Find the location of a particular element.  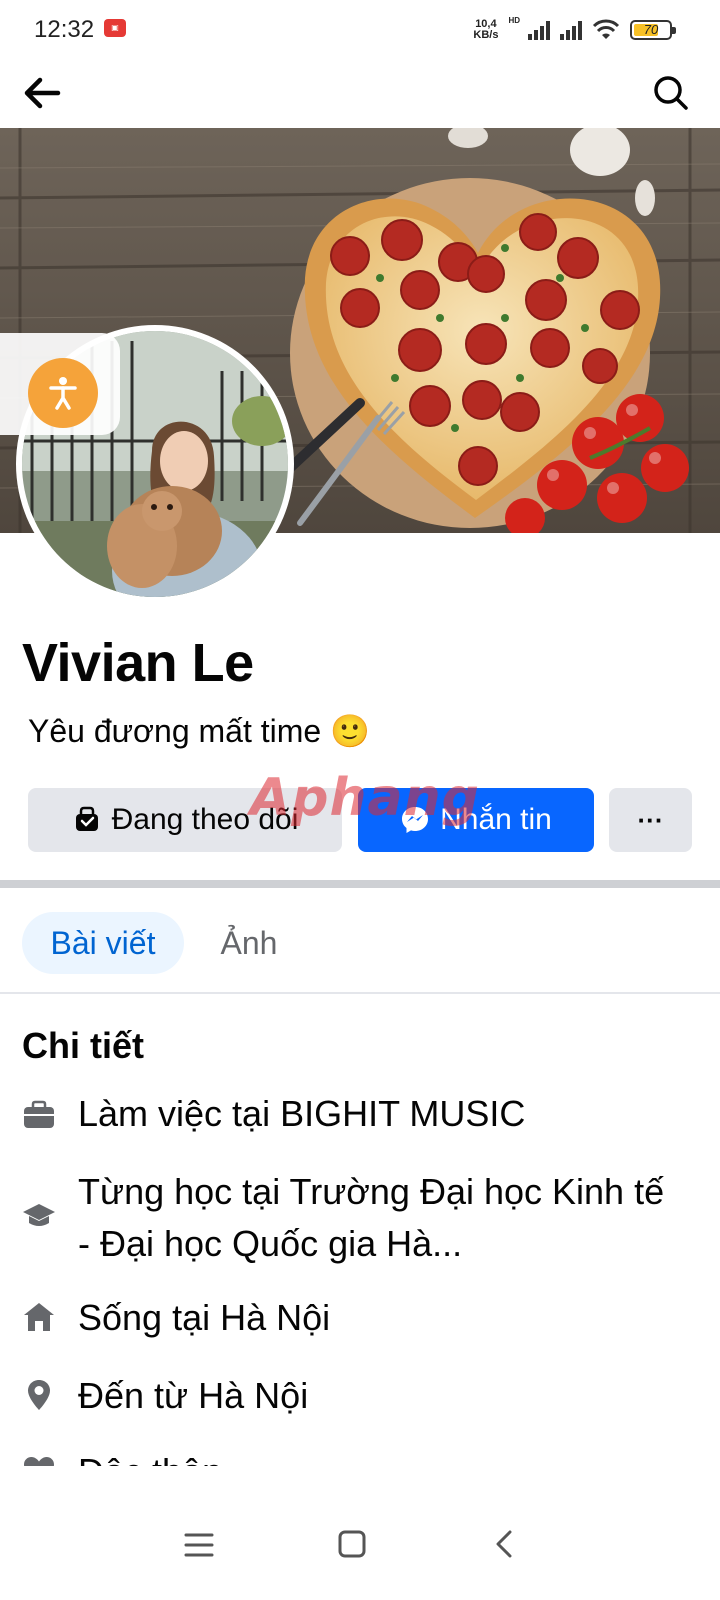

home-icon is located at coordinates (39, 1317).